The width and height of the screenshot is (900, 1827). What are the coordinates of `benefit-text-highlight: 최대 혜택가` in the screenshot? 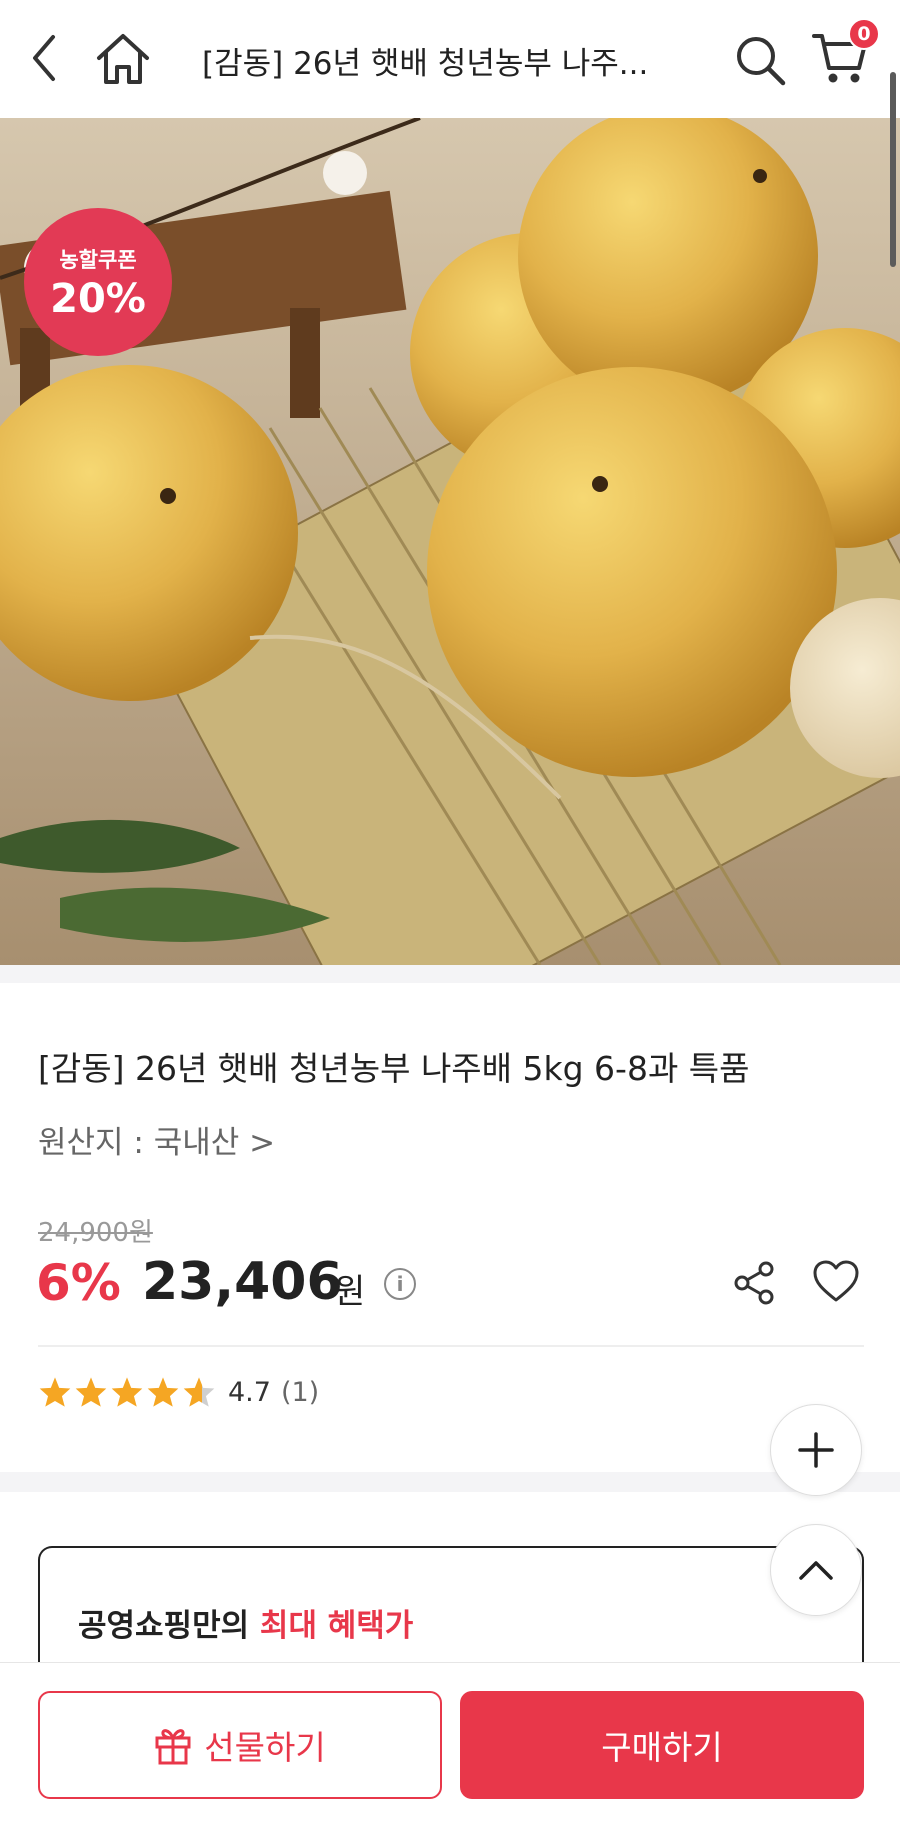 It's located at (336, 1626).